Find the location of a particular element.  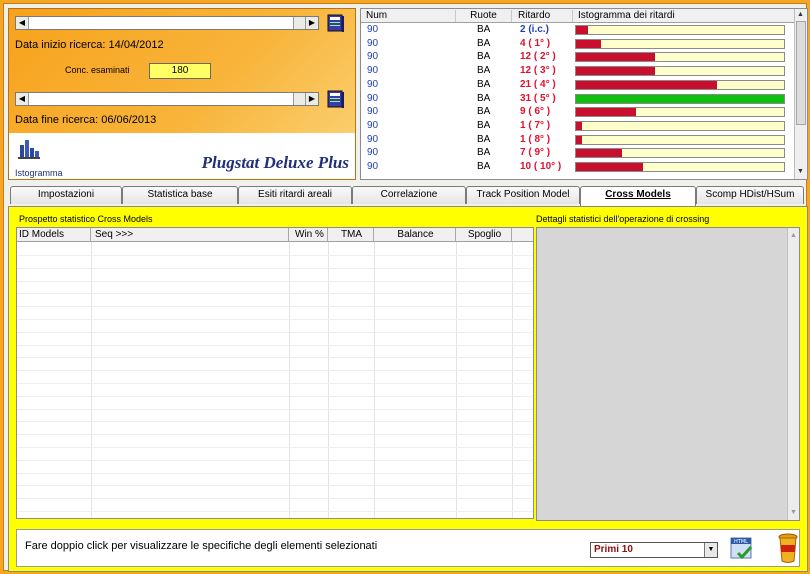

col-win-percent: Win % is located at coordinates (308, 235).